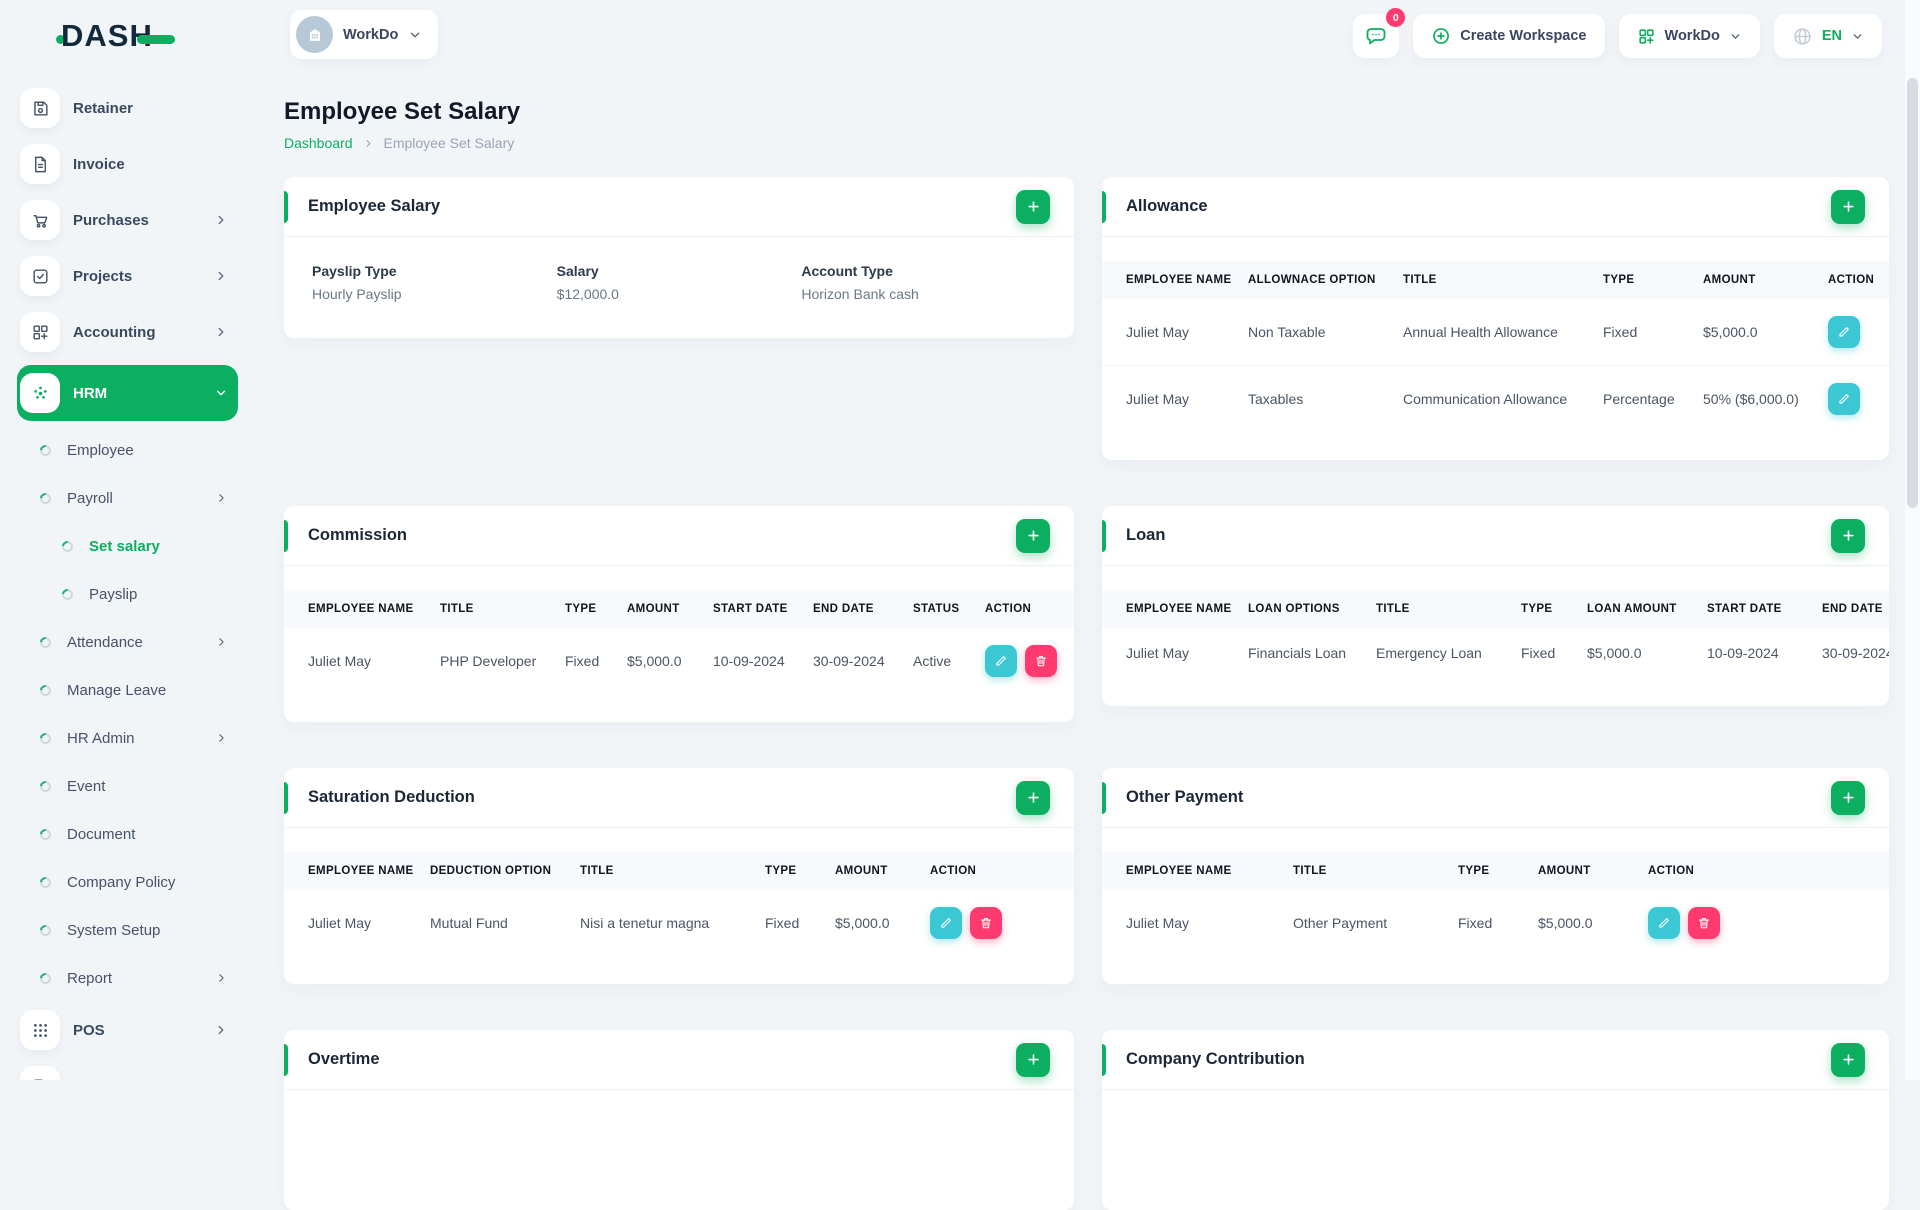 The image size is (1920, 1210). What do you see at coordinates (314, 34) in the screenshot?
I see `workspace-avatar` at bounding box center [314, 34].